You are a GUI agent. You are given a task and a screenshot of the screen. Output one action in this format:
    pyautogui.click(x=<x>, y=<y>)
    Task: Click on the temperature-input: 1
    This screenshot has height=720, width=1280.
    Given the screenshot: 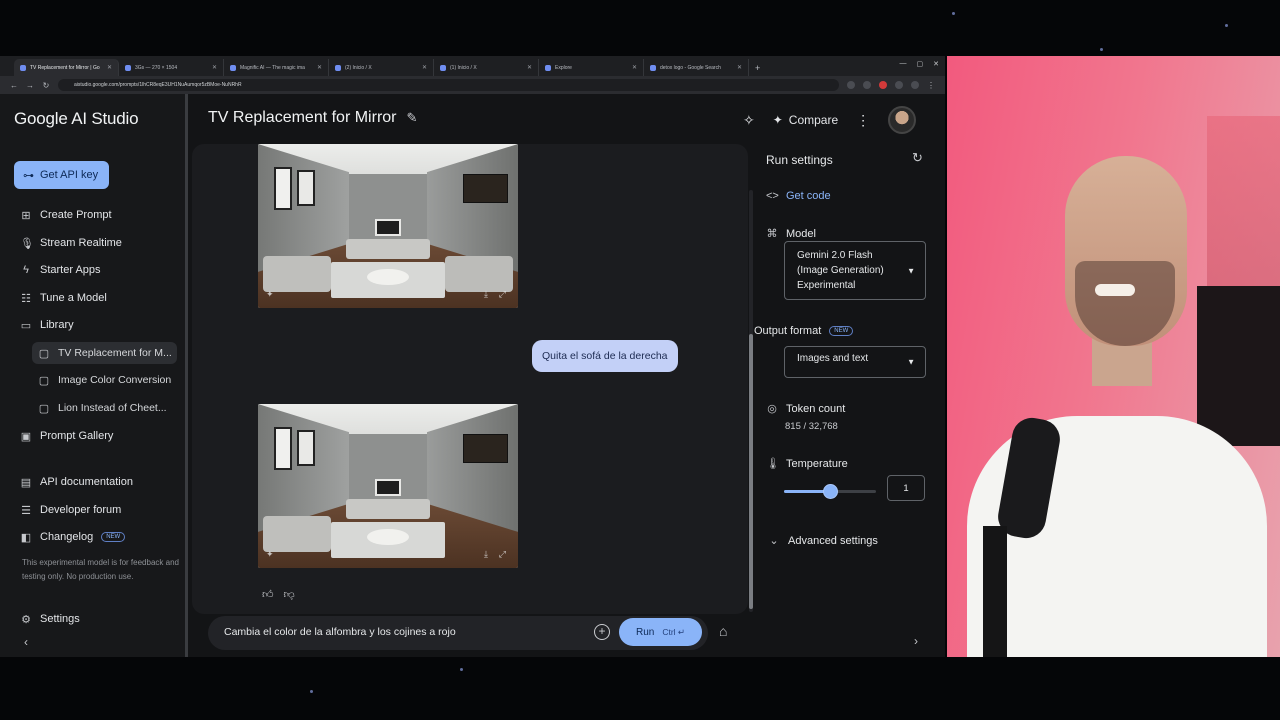 What is the action you would take?
    pyautogui.click(x=906, y=488)
    